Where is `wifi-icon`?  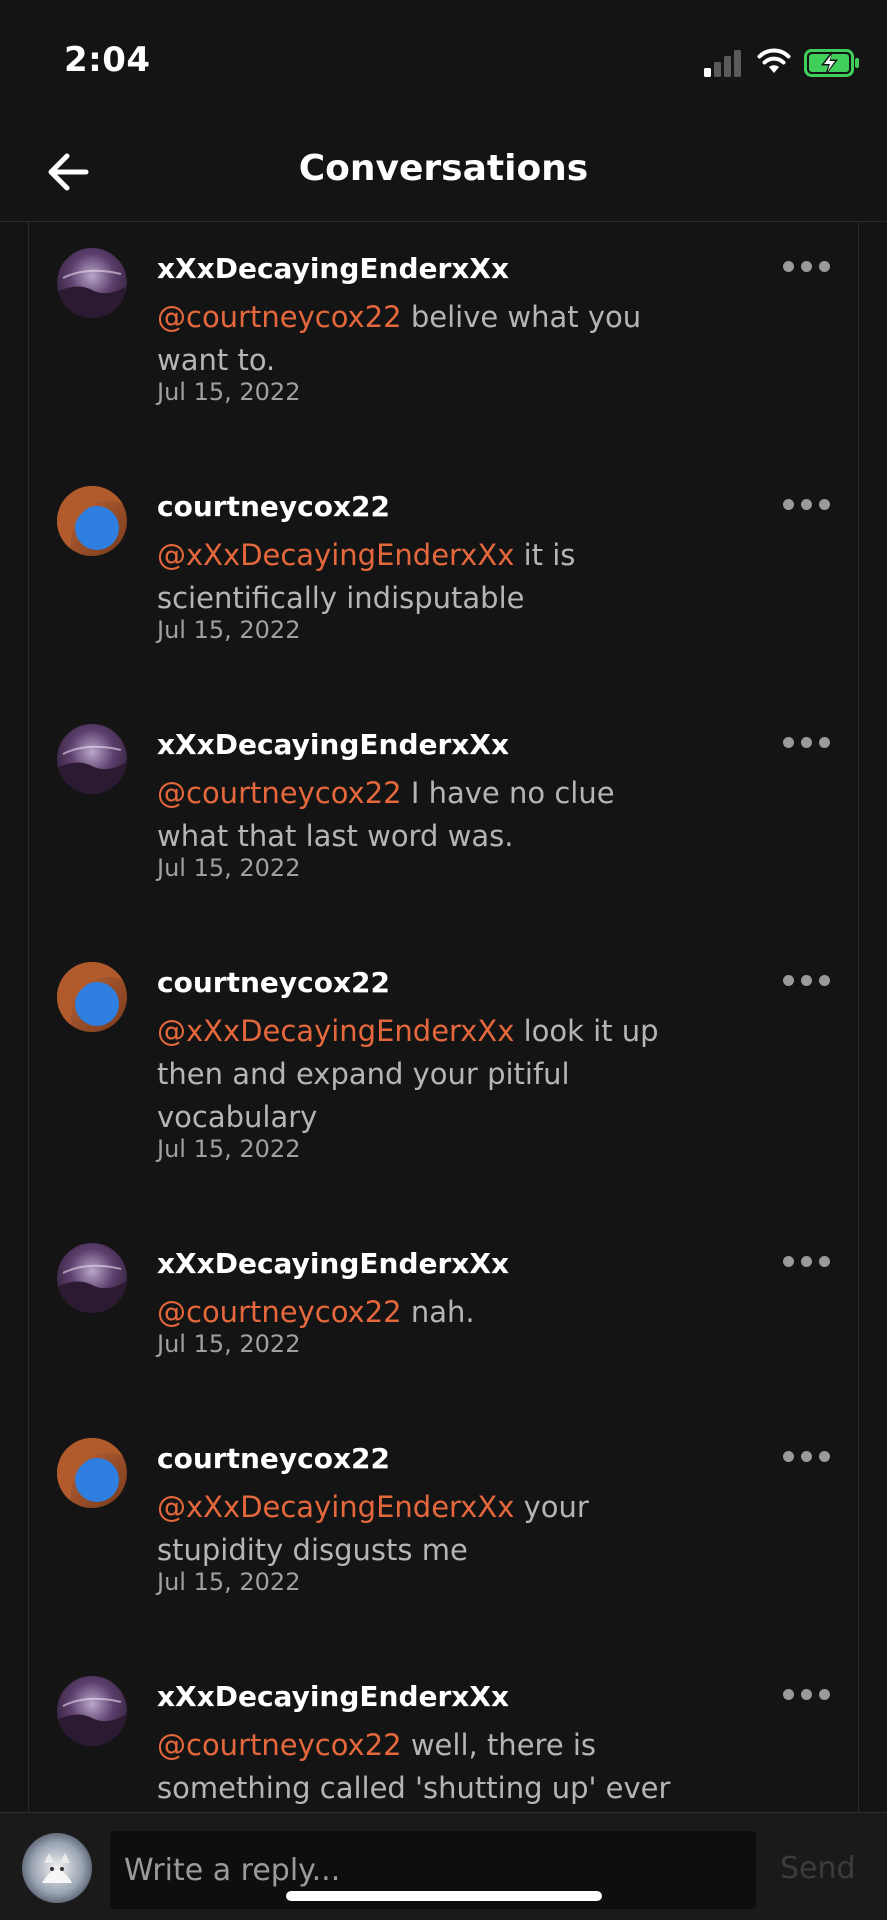
wifi-icon is located at coordinates (774, 60).